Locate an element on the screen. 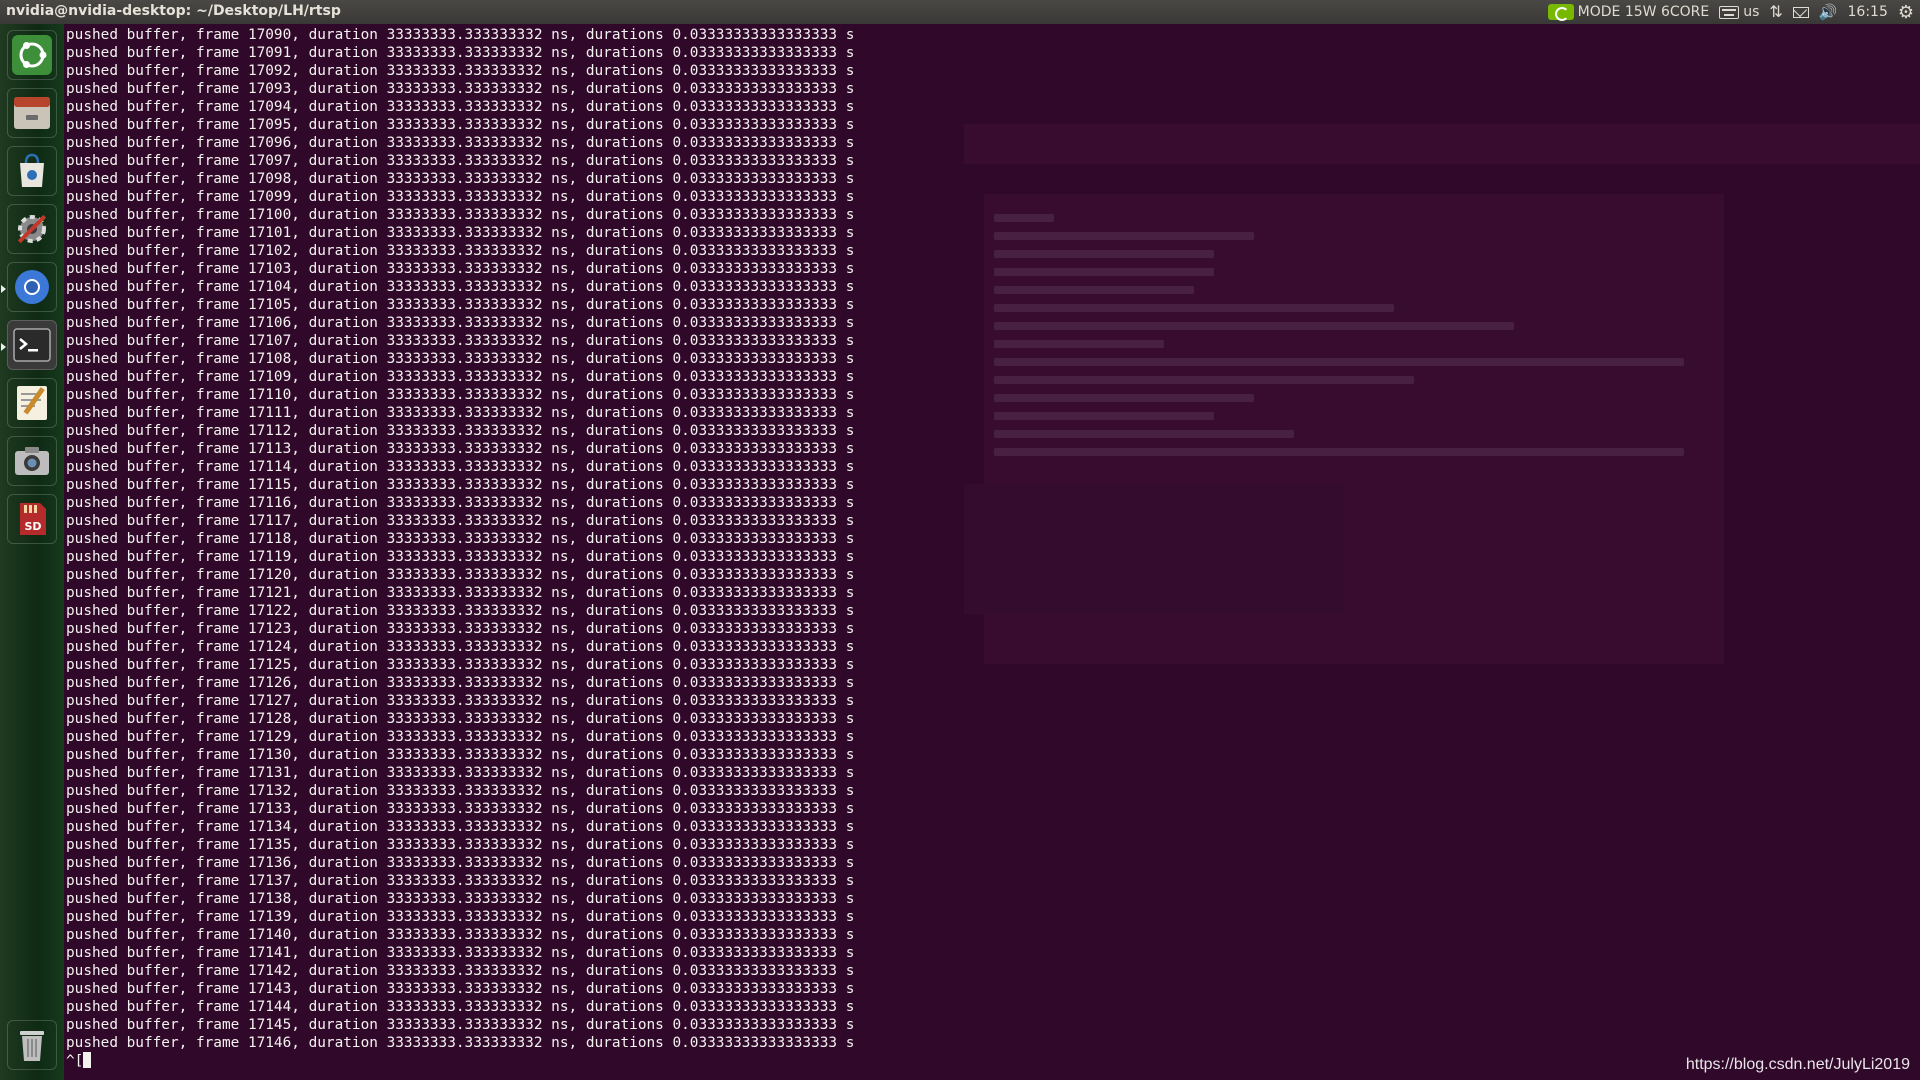 The height and width of the screenshot is (1080, 1920). launcher-chromium is located at coordinates (29, 287).